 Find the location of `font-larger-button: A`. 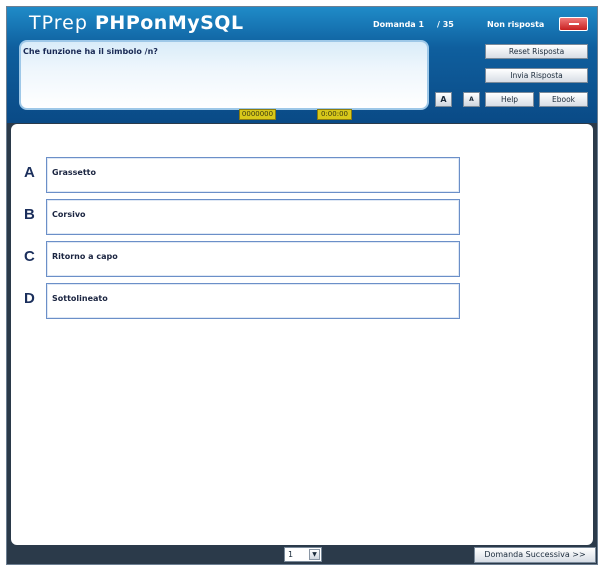

font-larger-button: A is located at coordinates (443, 99).